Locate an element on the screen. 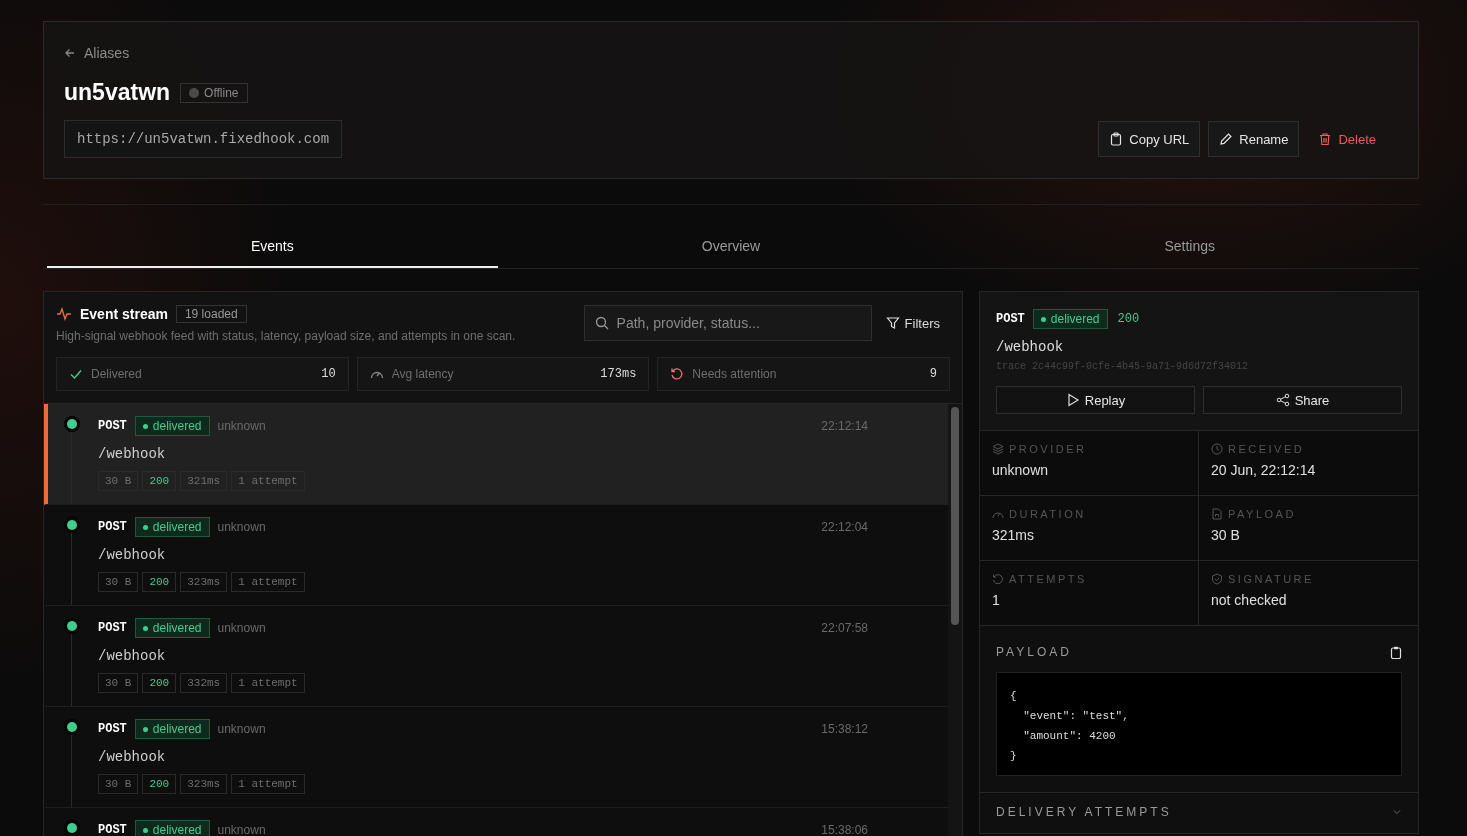 The image size is (1467, 836). tab: Events is located at coordinates (272, 248).